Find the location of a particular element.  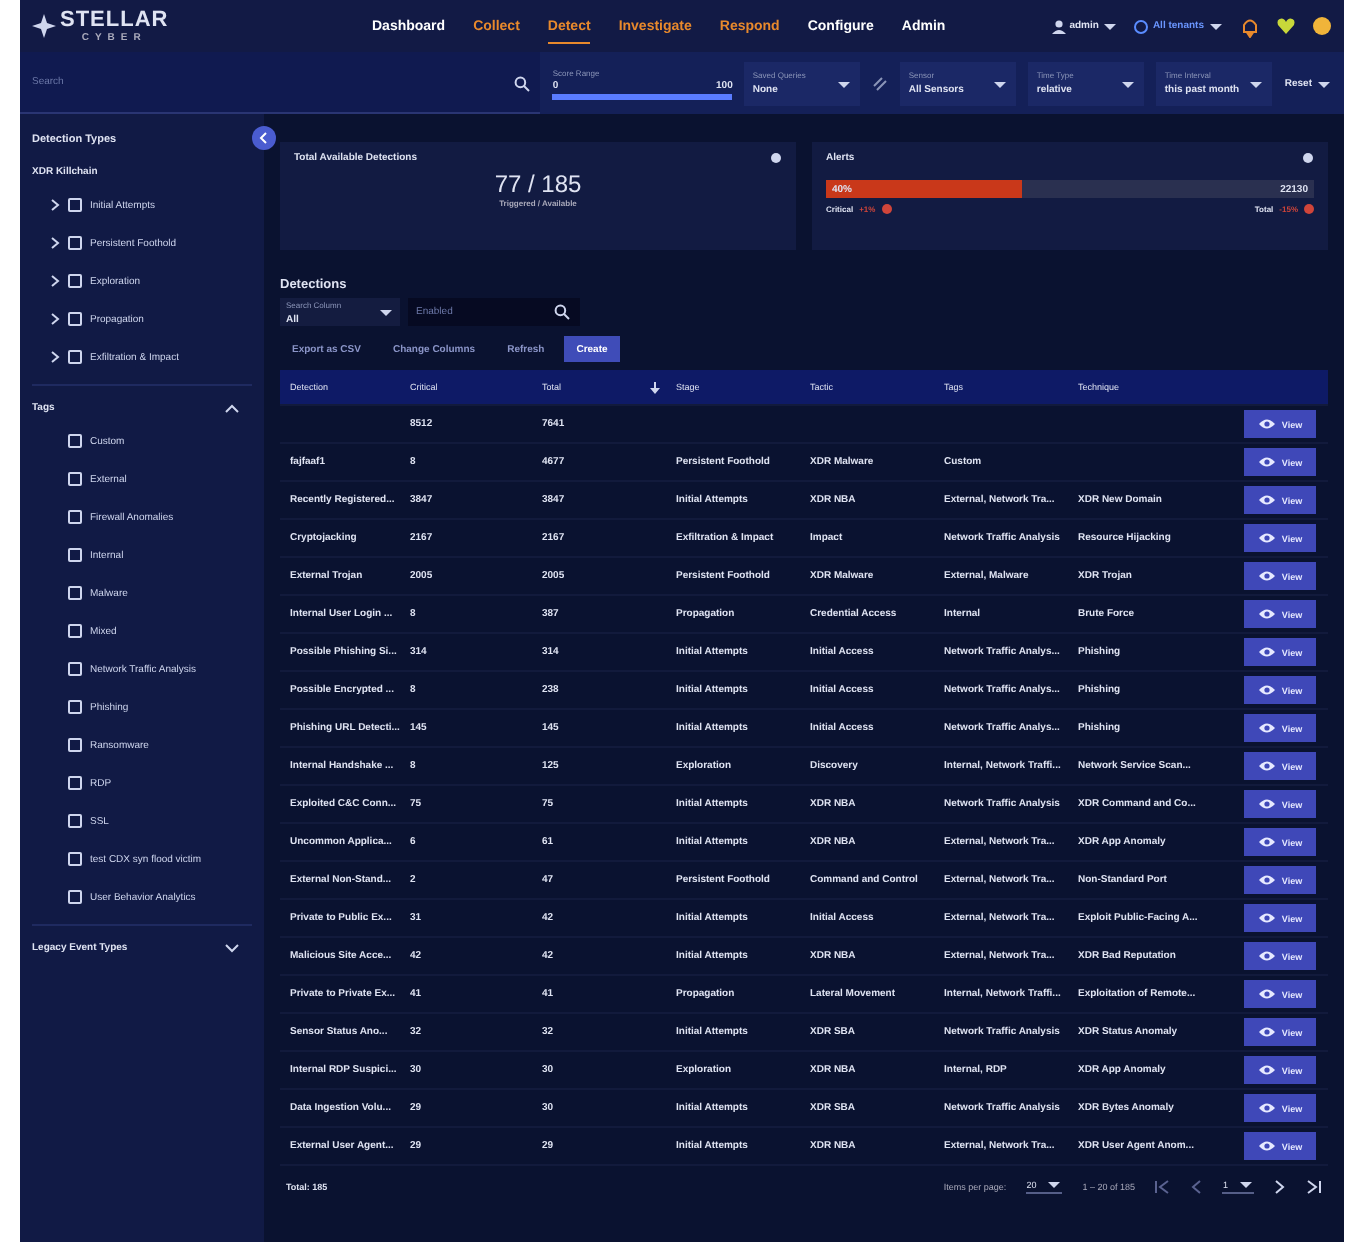

detection-count: 77 / 185 is located at coordinates (538, 184).